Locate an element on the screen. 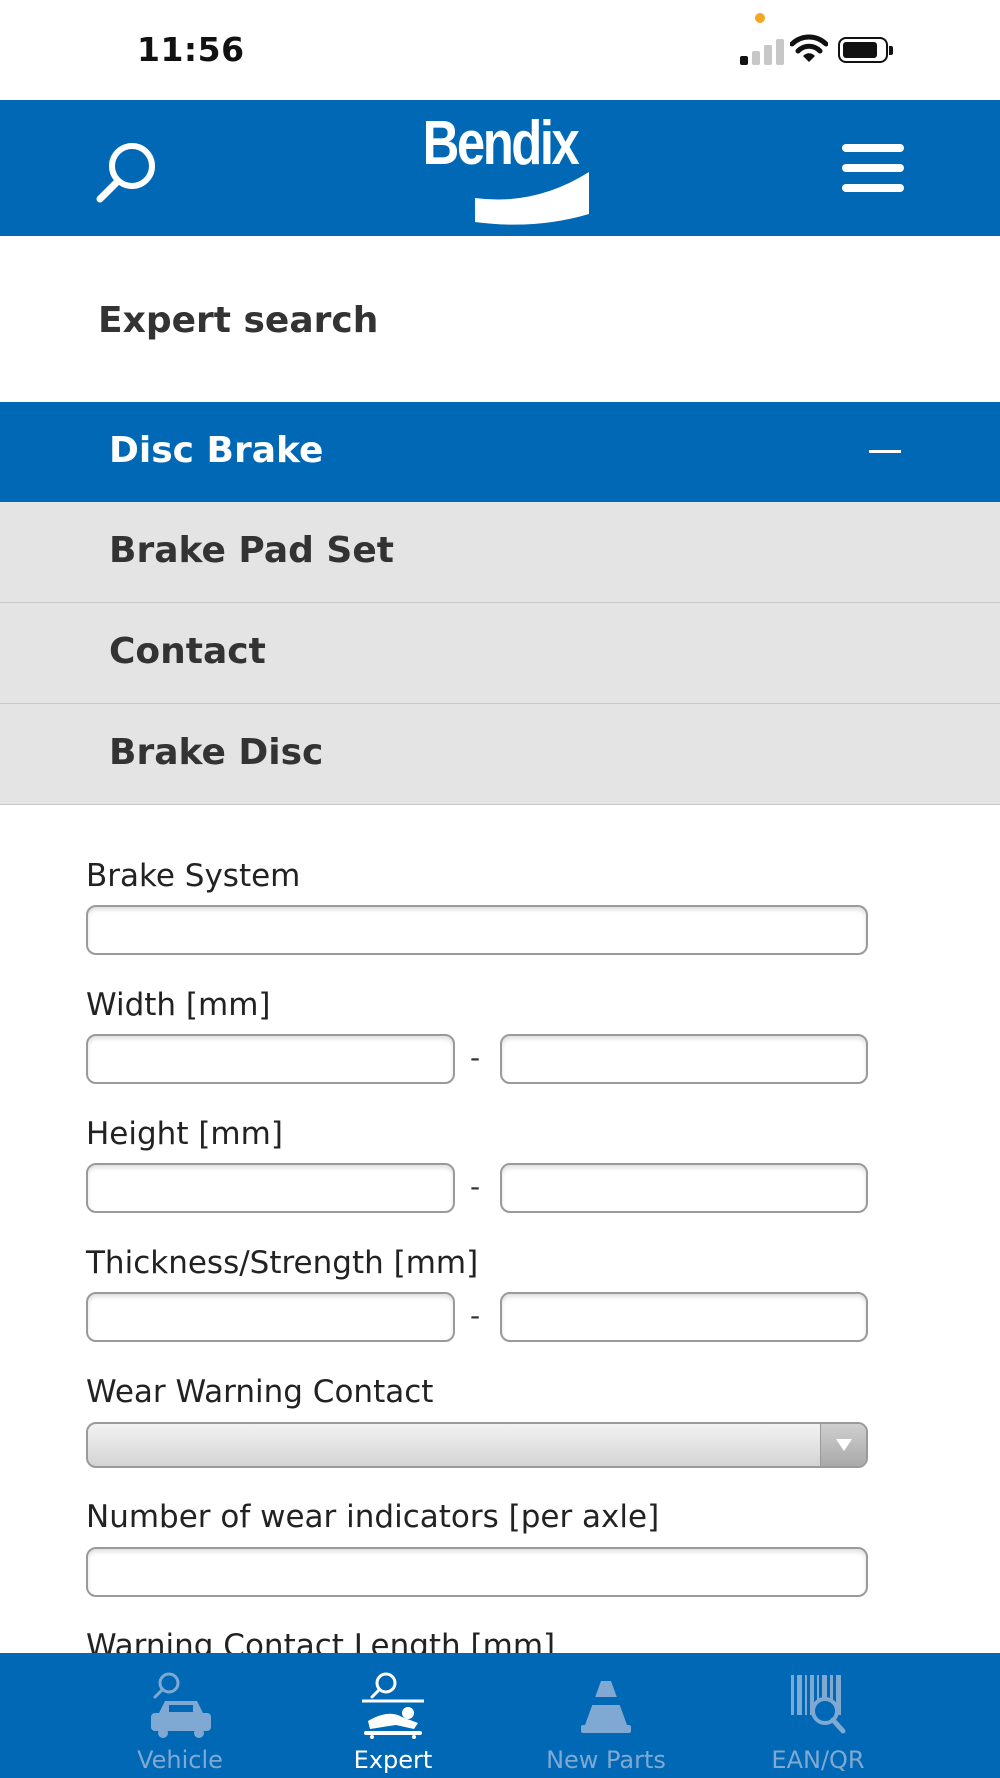  collapse-minus-icon is located at coordinates (885, 451).